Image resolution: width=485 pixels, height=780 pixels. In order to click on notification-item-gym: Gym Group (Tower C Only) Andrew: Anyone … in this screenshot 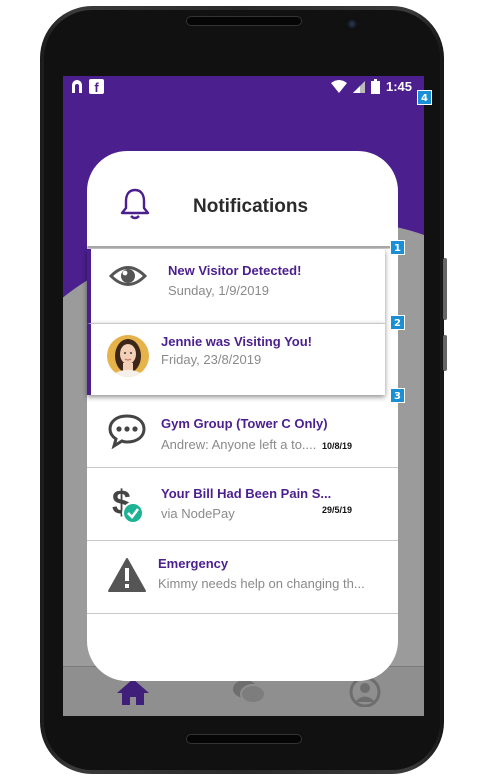, I will do `click(242, 431)`.